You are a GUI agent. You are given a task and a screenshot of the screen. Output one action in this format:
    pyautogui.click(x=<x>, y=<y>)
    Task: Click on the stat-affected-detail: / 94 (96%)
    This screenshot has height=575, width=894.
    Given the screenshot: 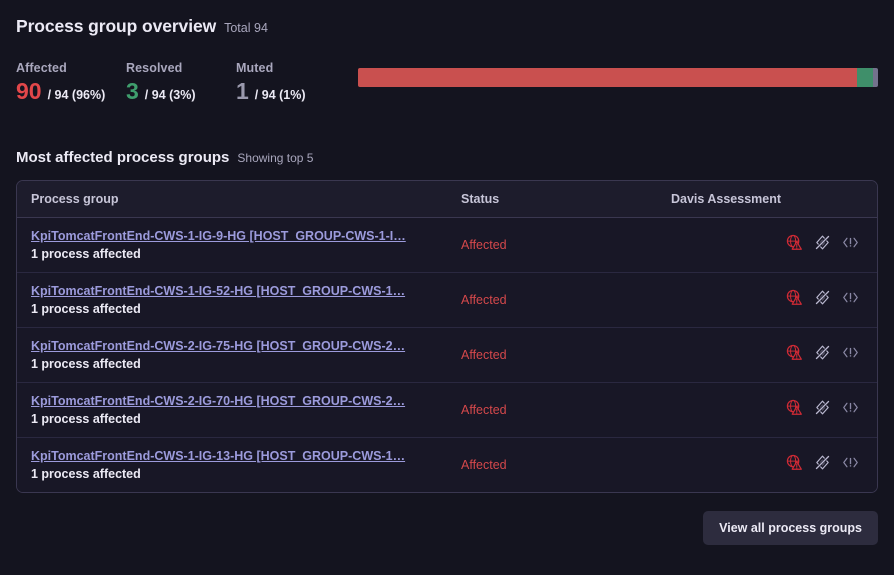 What is the action you would take?
    pyautogui.click(x=76, y=95)
    